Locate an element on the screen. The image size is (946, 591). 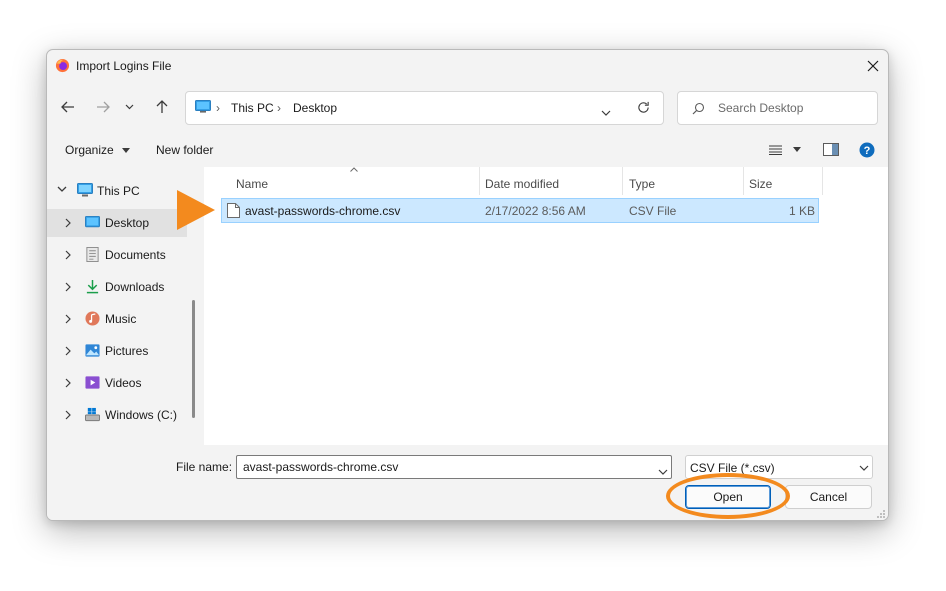
sidebar-item-label: This PC is located at coordinates (118, 191).